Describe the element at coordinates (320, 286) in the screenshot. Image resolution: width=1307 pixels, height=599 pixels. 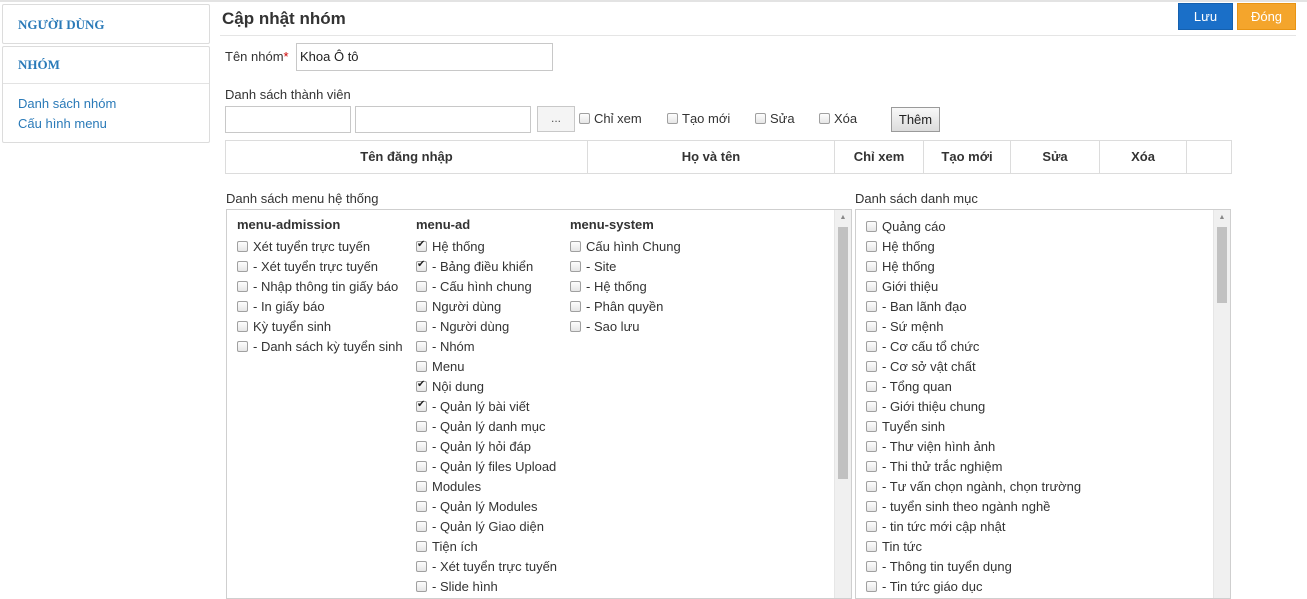
I see `menu-item: - Nhập thông tin giấy báo` at that location.